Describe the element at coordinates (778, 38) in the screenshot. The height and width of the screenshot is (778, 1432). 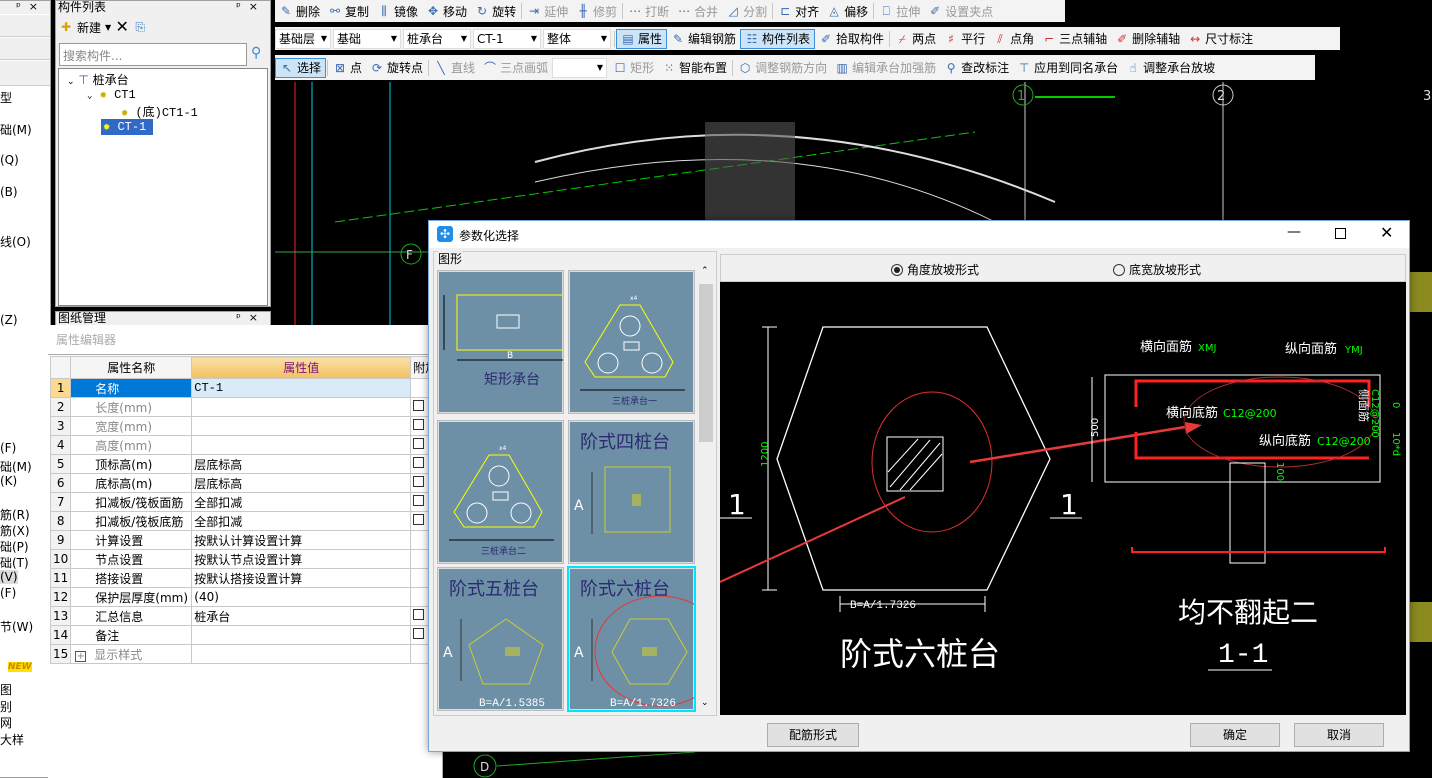
I see `toolbar-button: ☷ 构件列表` at that location.